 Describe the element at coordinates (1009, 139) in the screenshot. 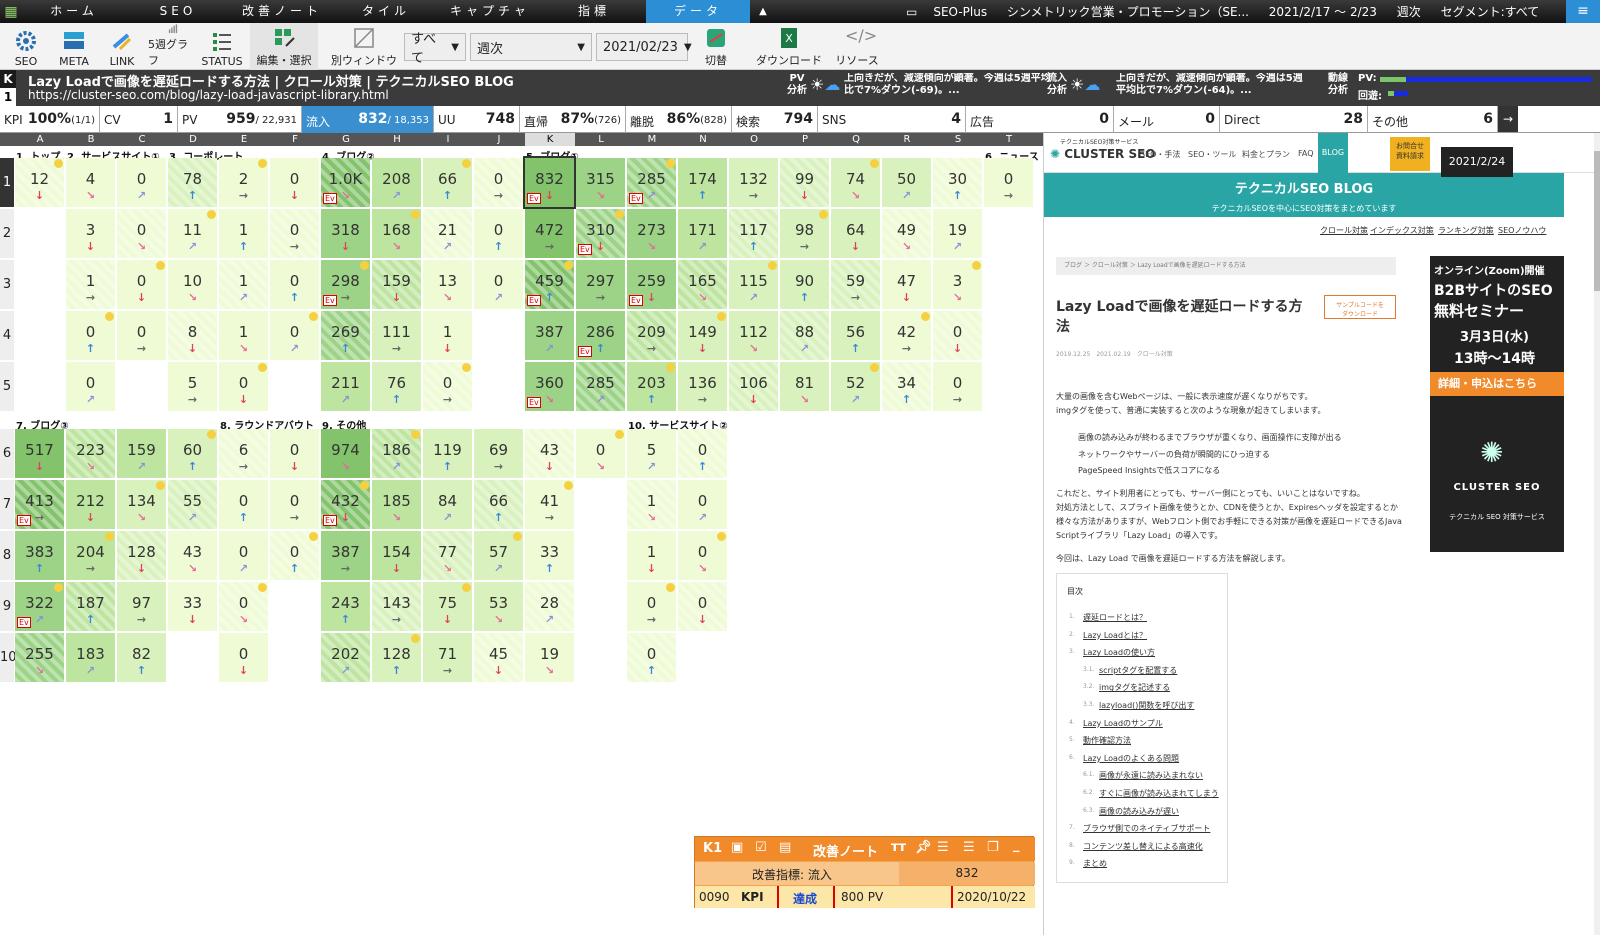

I see `column-header-T: T` at that location.